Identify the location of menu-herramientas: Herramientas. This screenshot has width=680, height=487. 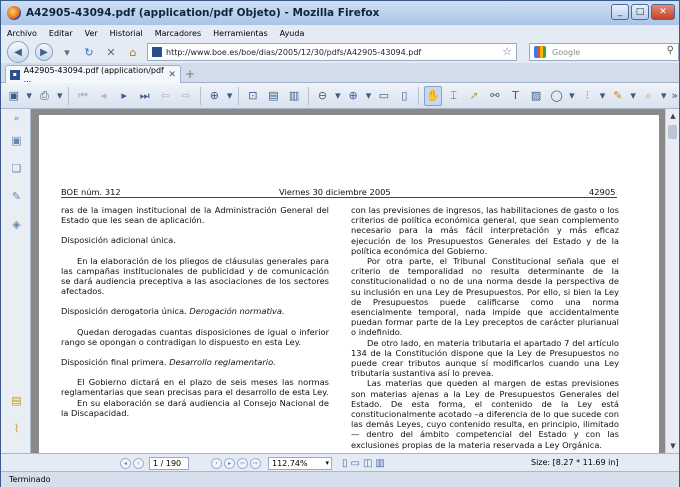
(240, 33).